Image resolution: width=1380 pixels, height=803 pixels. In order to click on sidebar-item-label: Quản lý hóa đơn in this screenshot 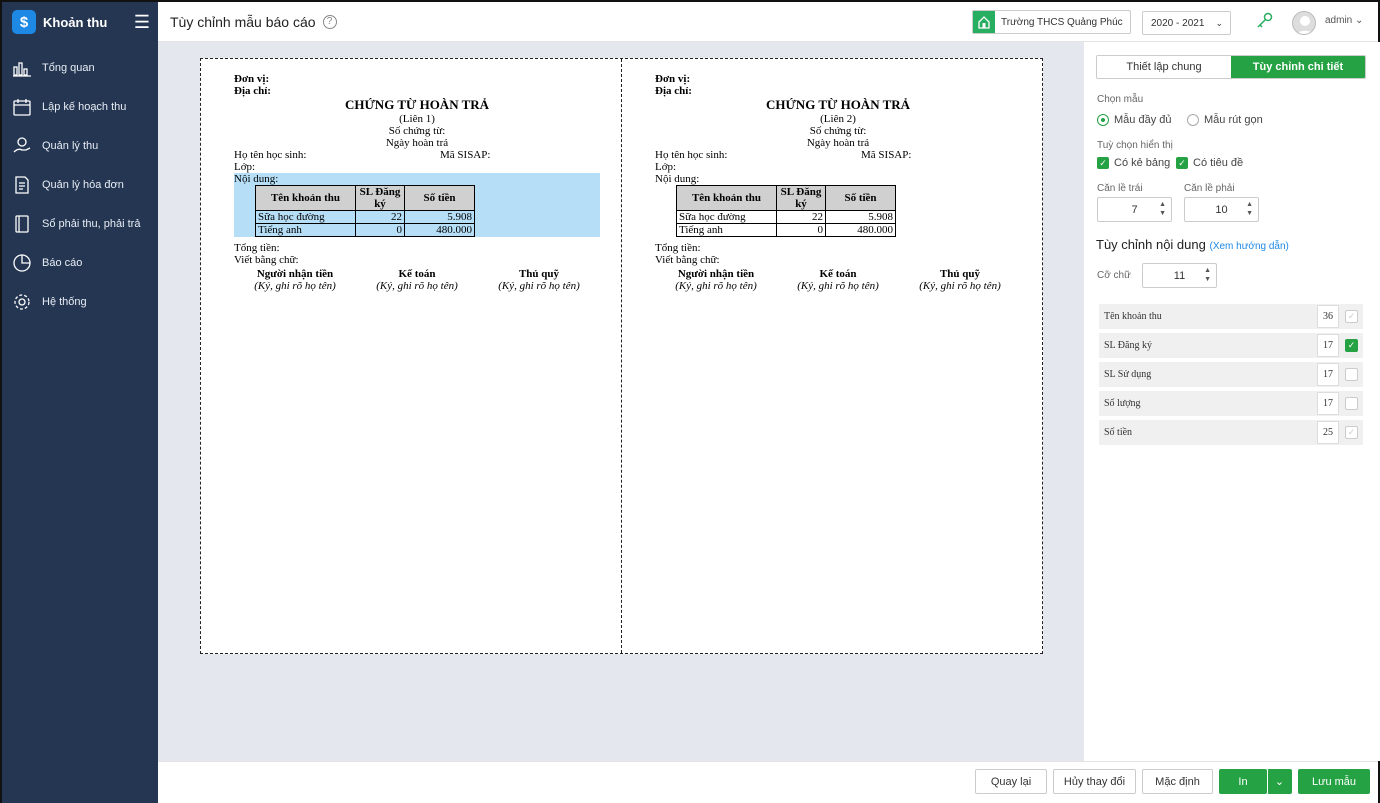, I will do `click(83, 184)`.